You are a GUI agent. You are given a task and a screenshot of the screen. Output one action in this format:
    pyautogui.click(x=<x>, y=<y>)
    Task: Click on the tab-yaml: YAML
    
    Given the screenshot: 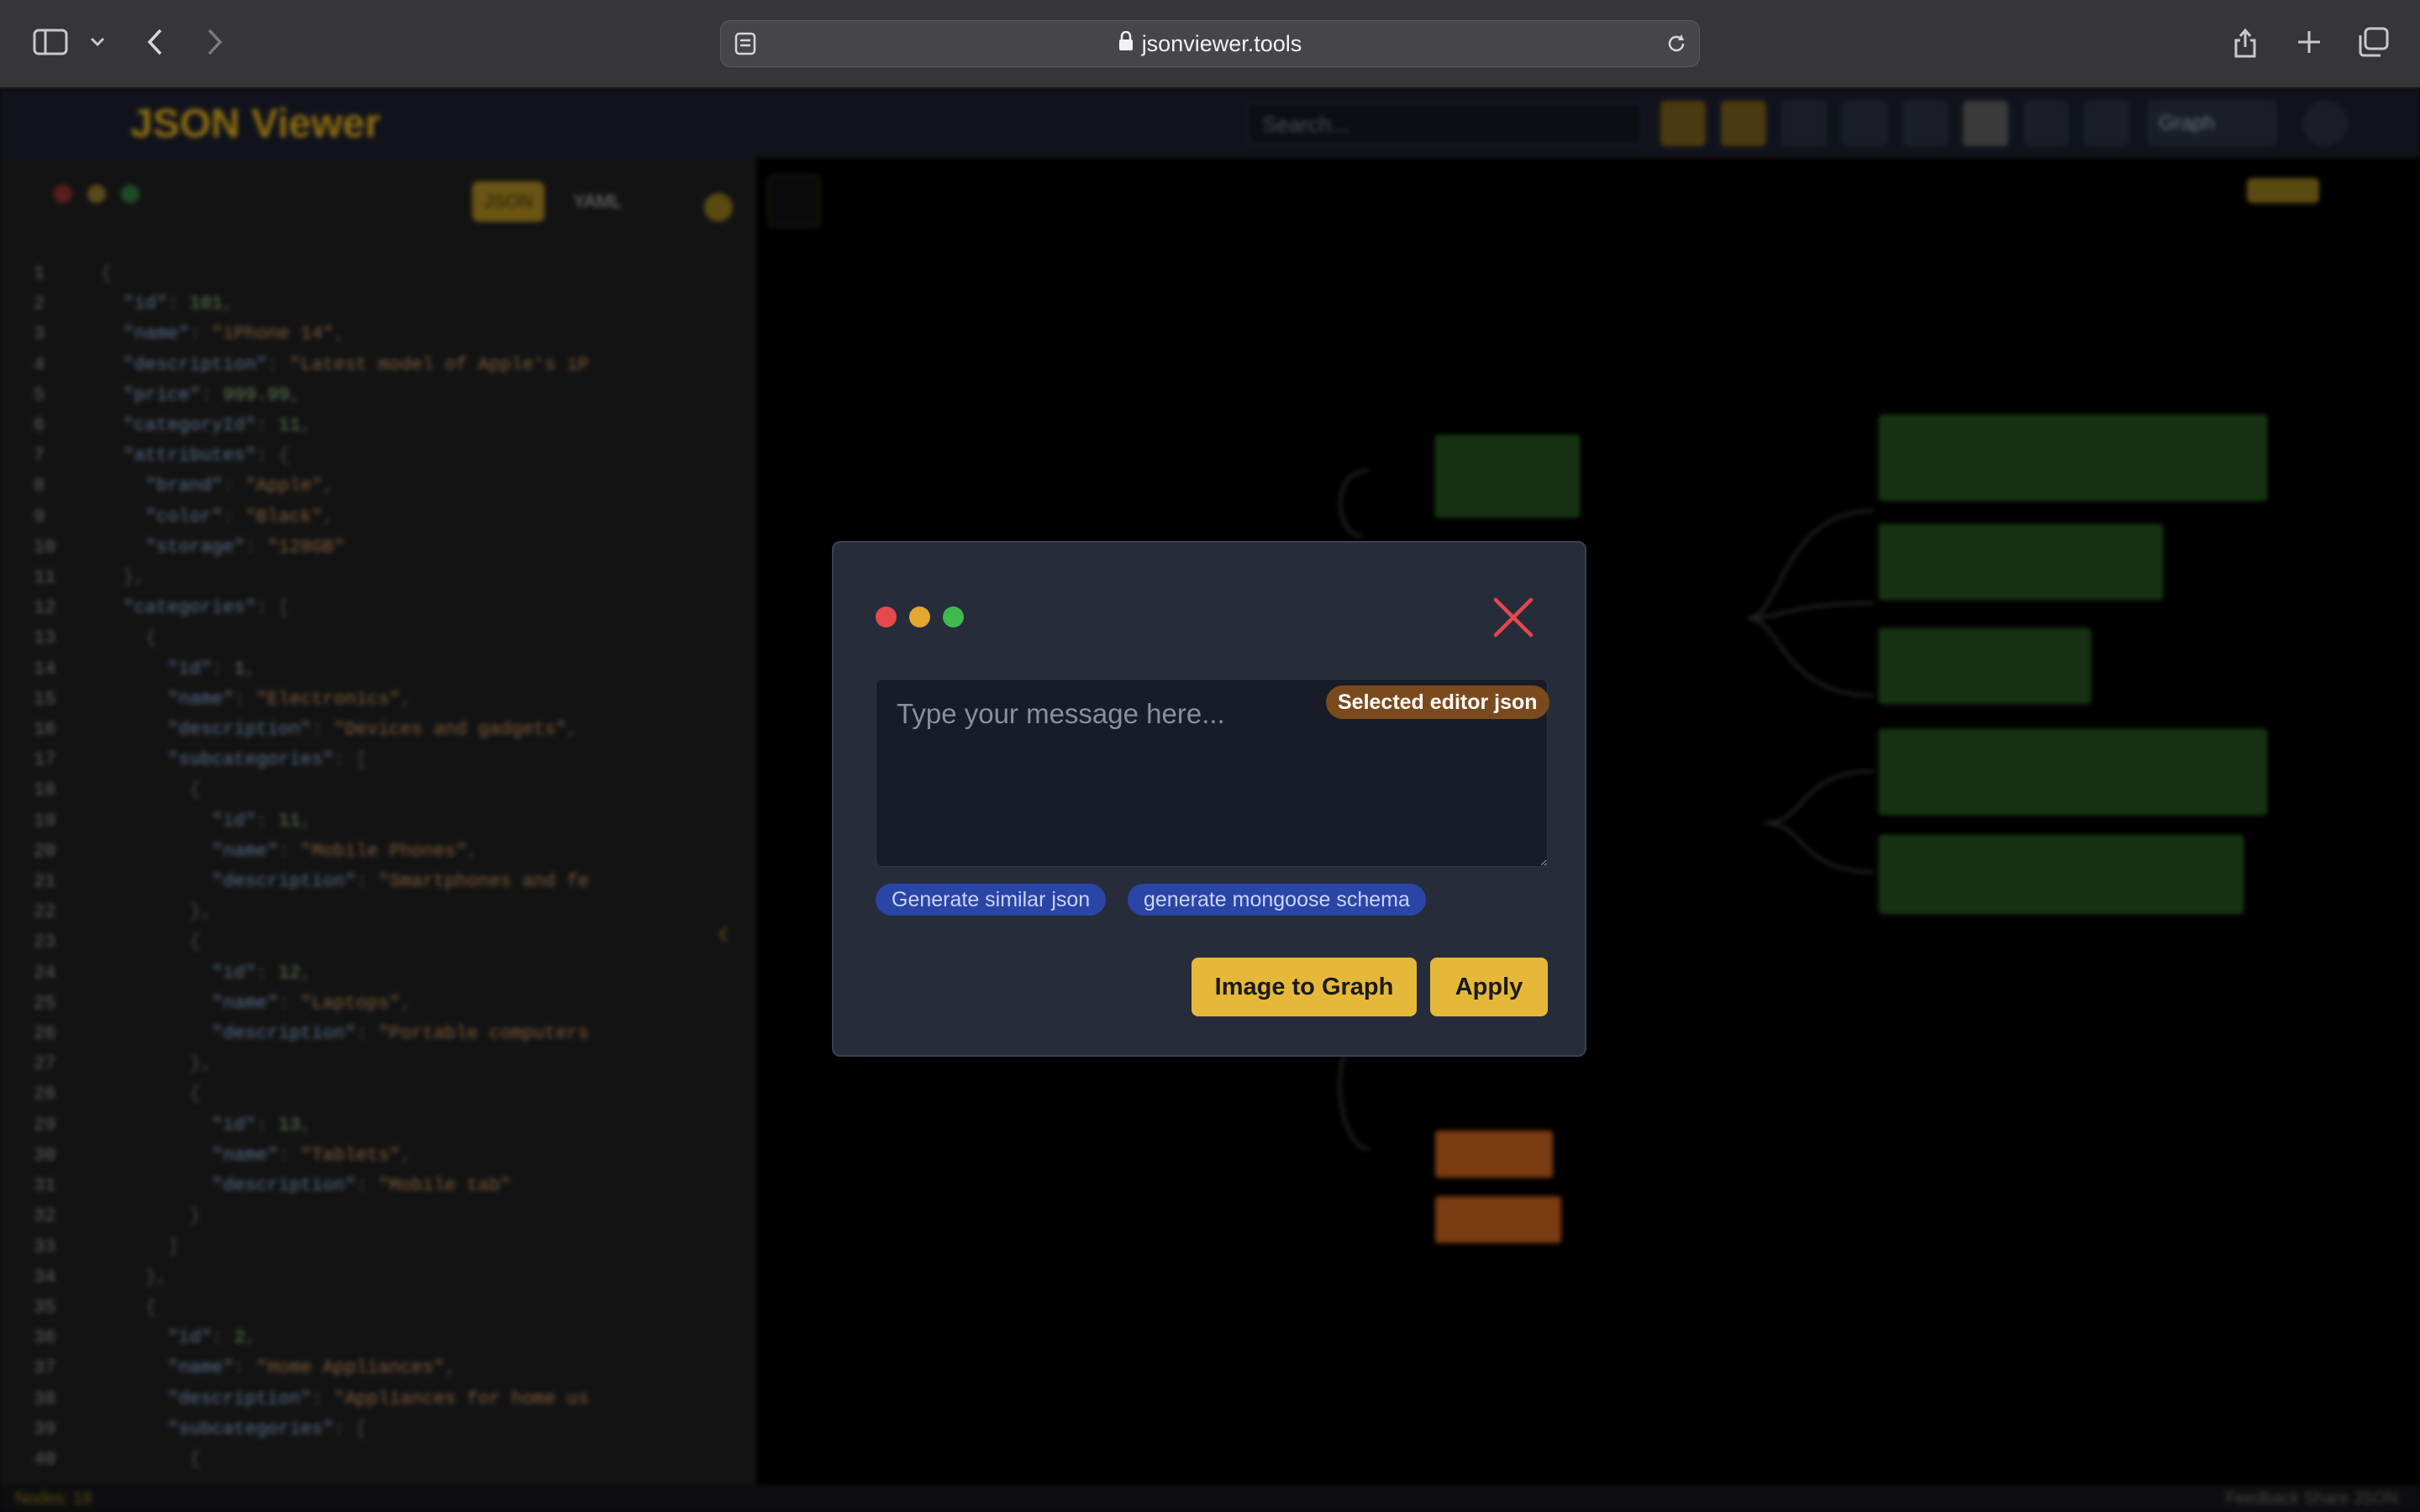 What is the action you would take?
    pyautogui.click(x=597, y=201)
    